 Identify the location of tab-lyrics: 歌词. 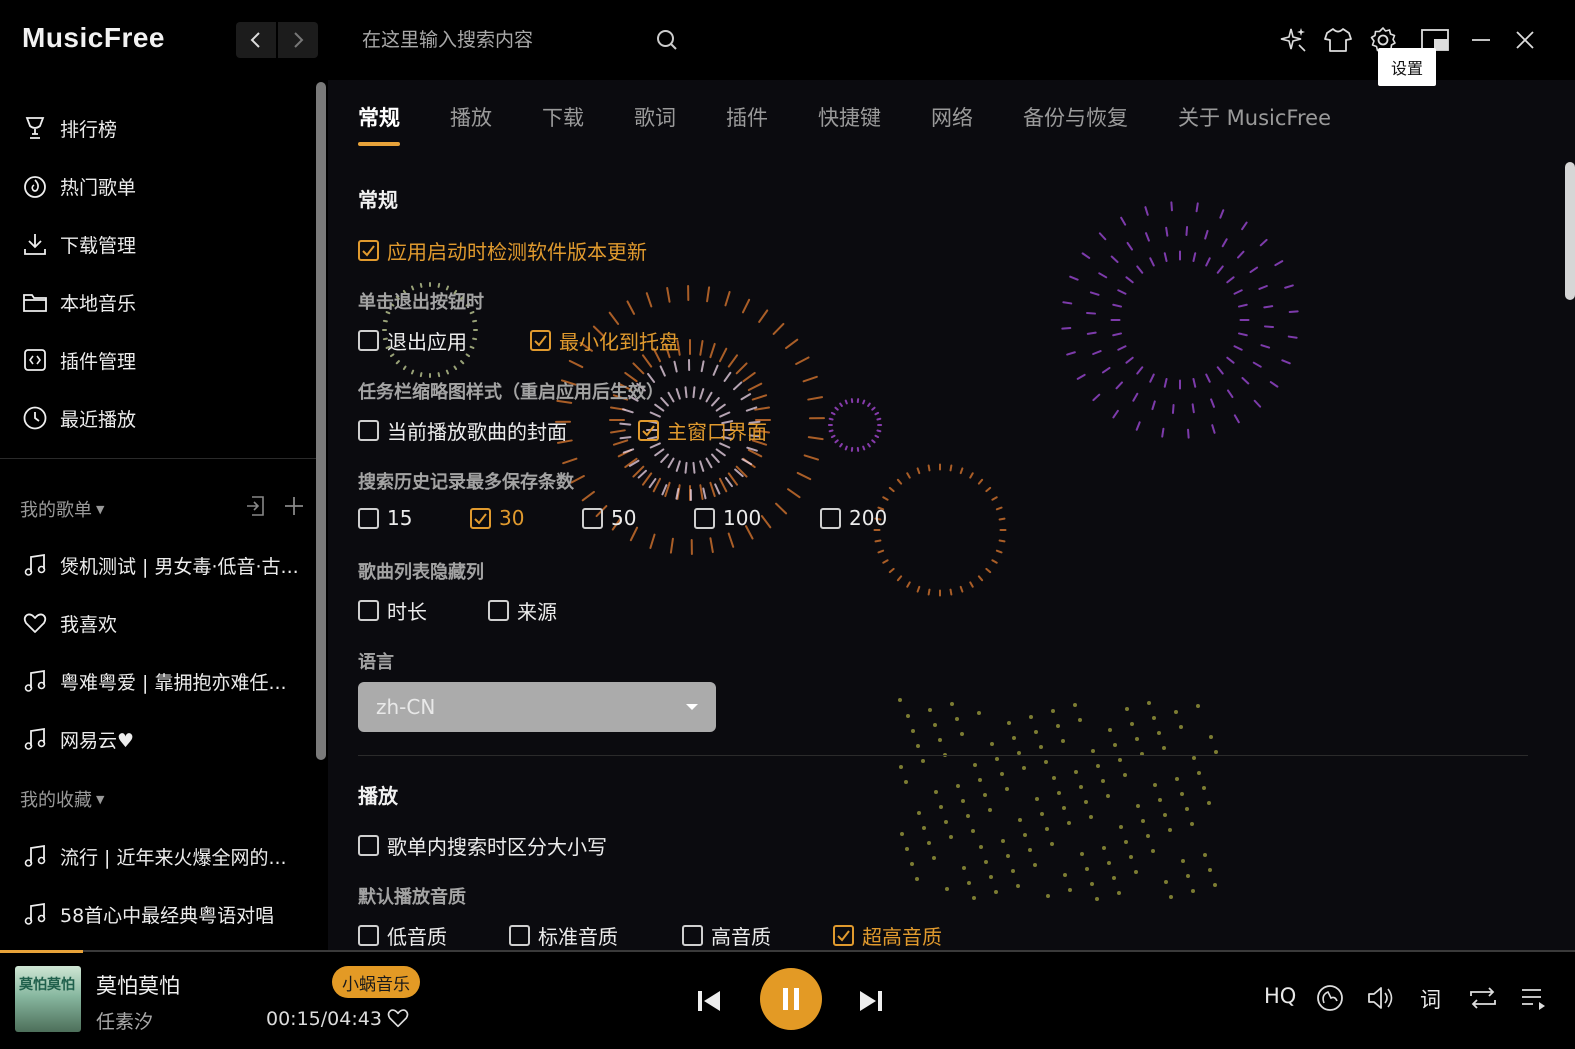
(655, 117).